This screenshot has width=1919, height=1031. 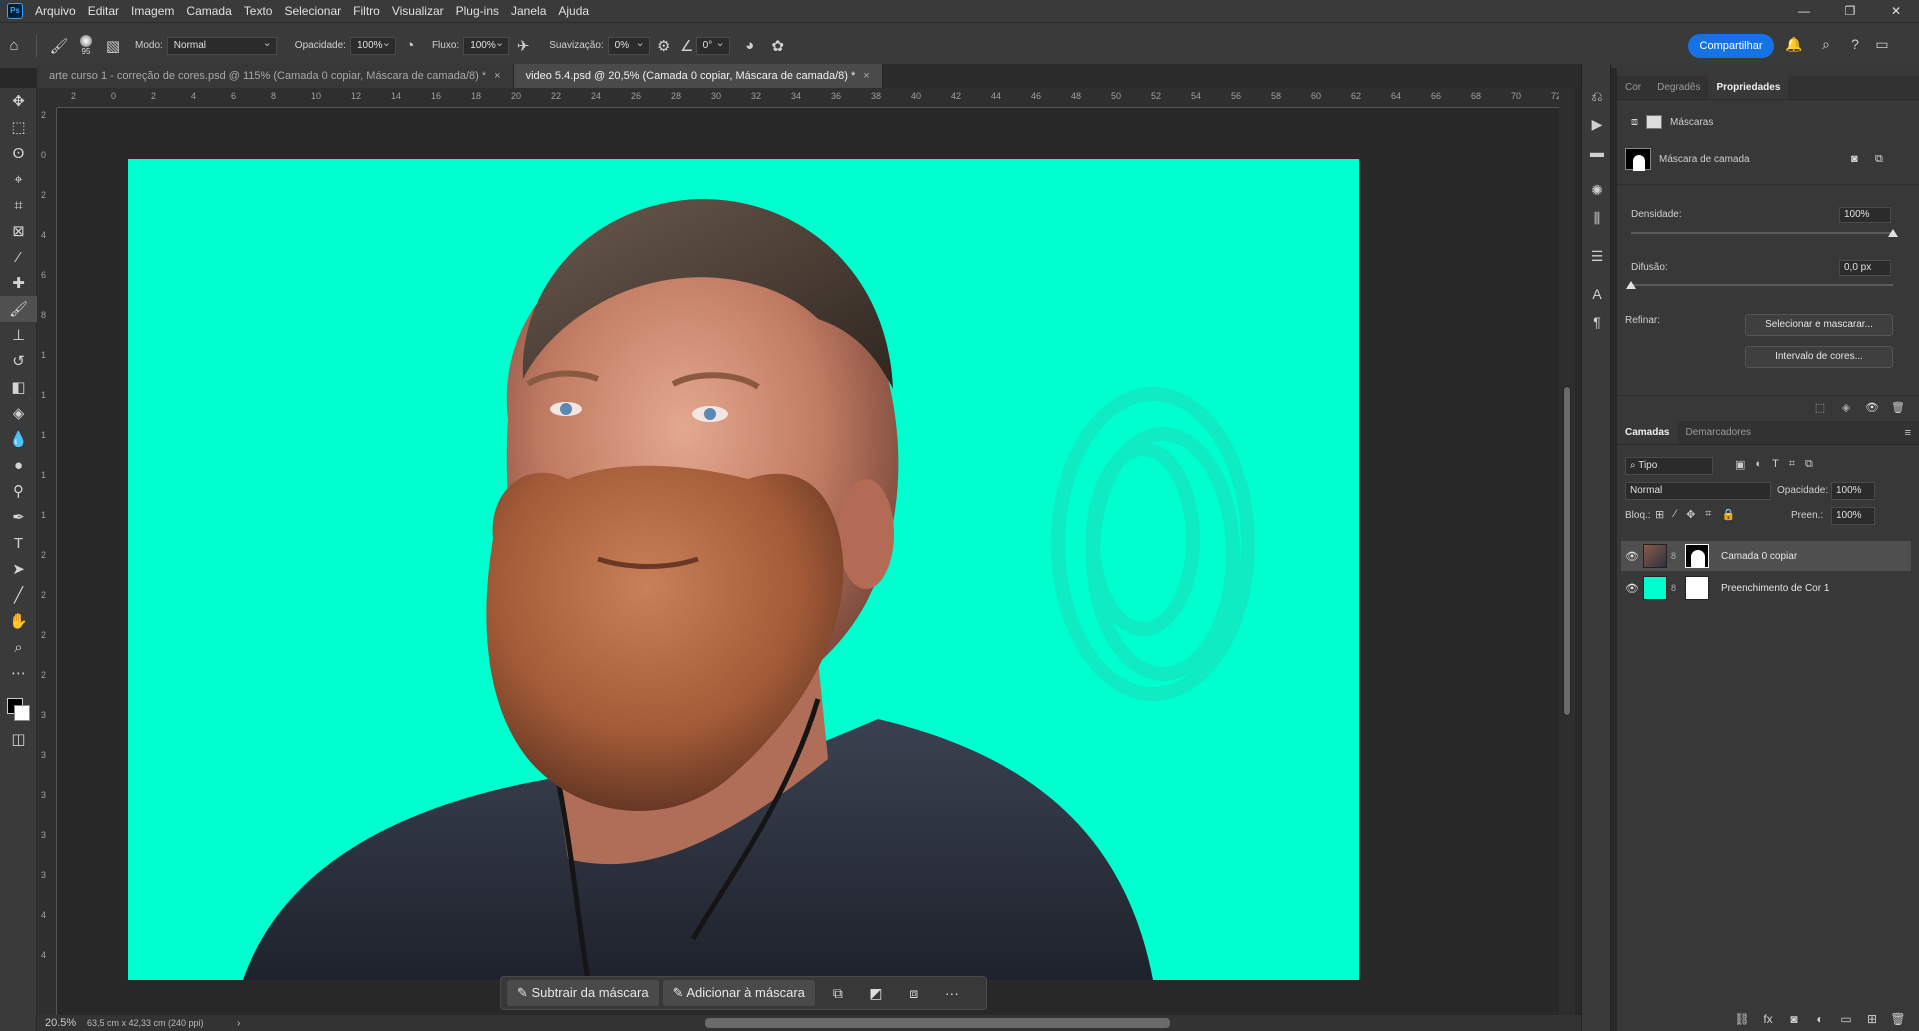 I want to click on new-group-folder-icon: ▭, so click(x=1846, y=1019).